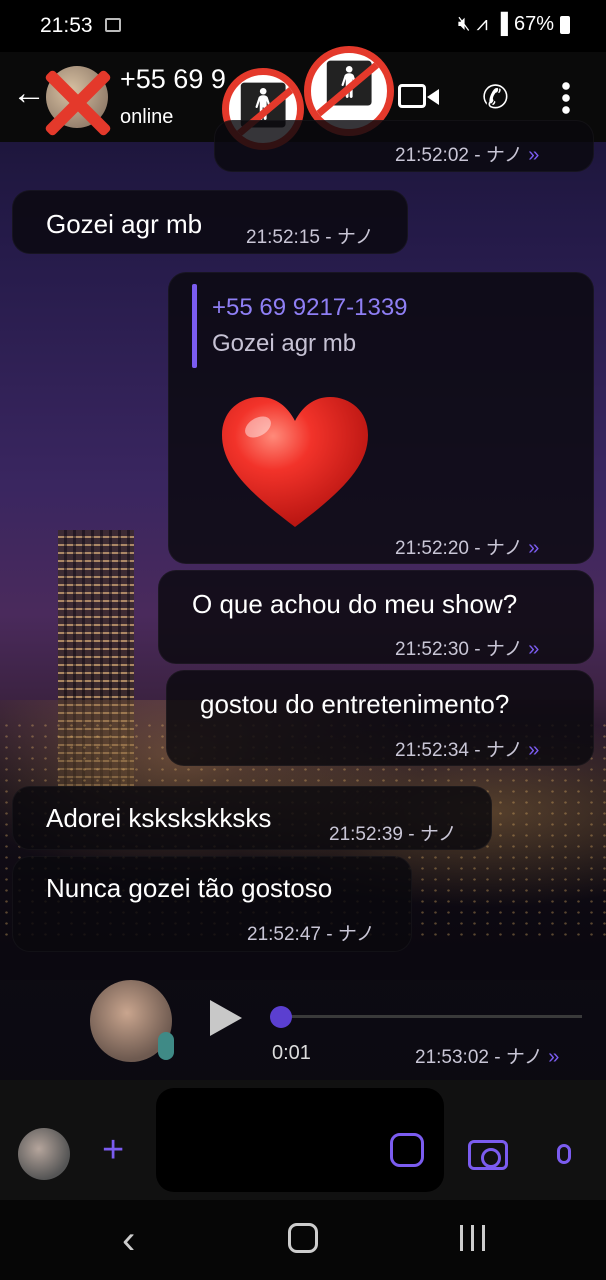  What do you see at coordinates (113, 1150) in the screenshot?
I see `plus-icon: +` at bounding box center [113, 1150].